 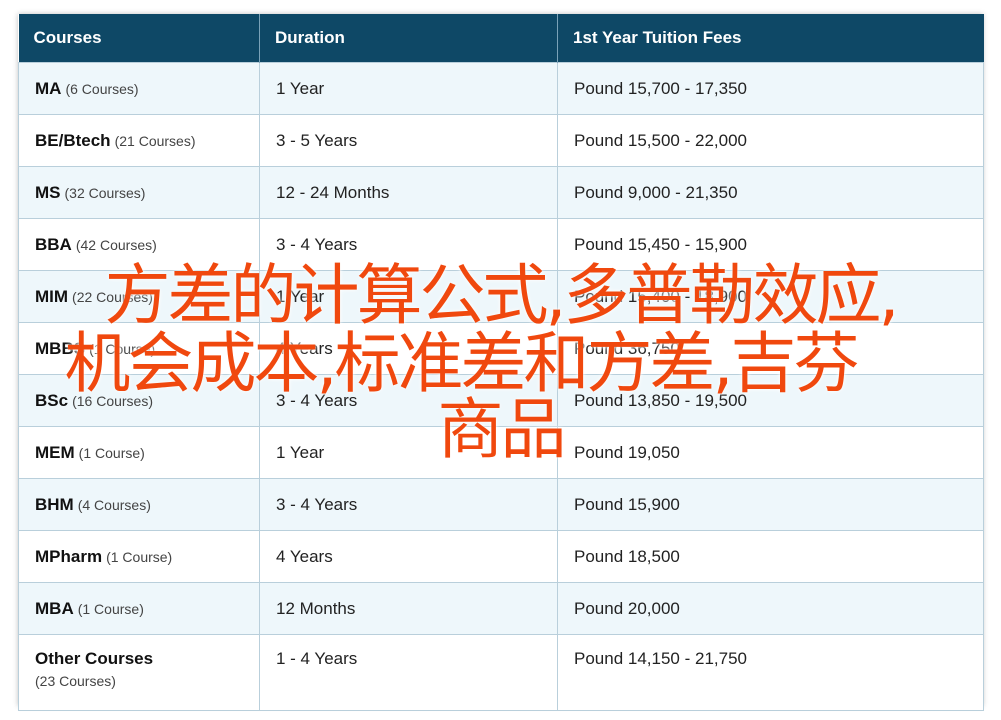 I want to click on course-cell: Other Courses (23 Courses), so click(x=139, y=672).